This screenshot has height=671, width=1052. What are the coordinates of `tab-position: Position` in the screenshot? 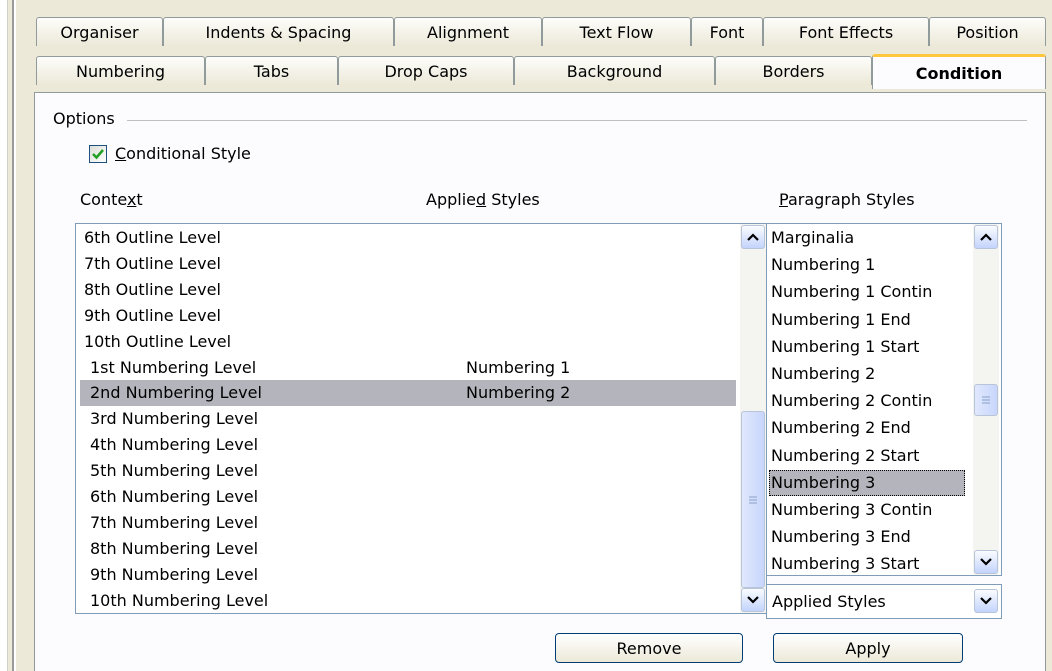 It's located at (987, 31).